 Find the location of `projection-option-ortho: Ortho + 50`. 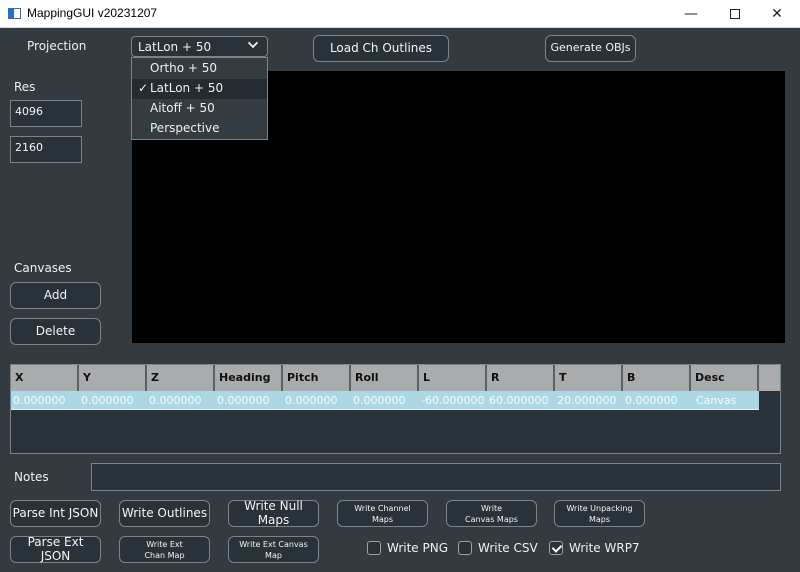

projection-option-ortho: Ortho + 50 is located at coordinates (199, 69).